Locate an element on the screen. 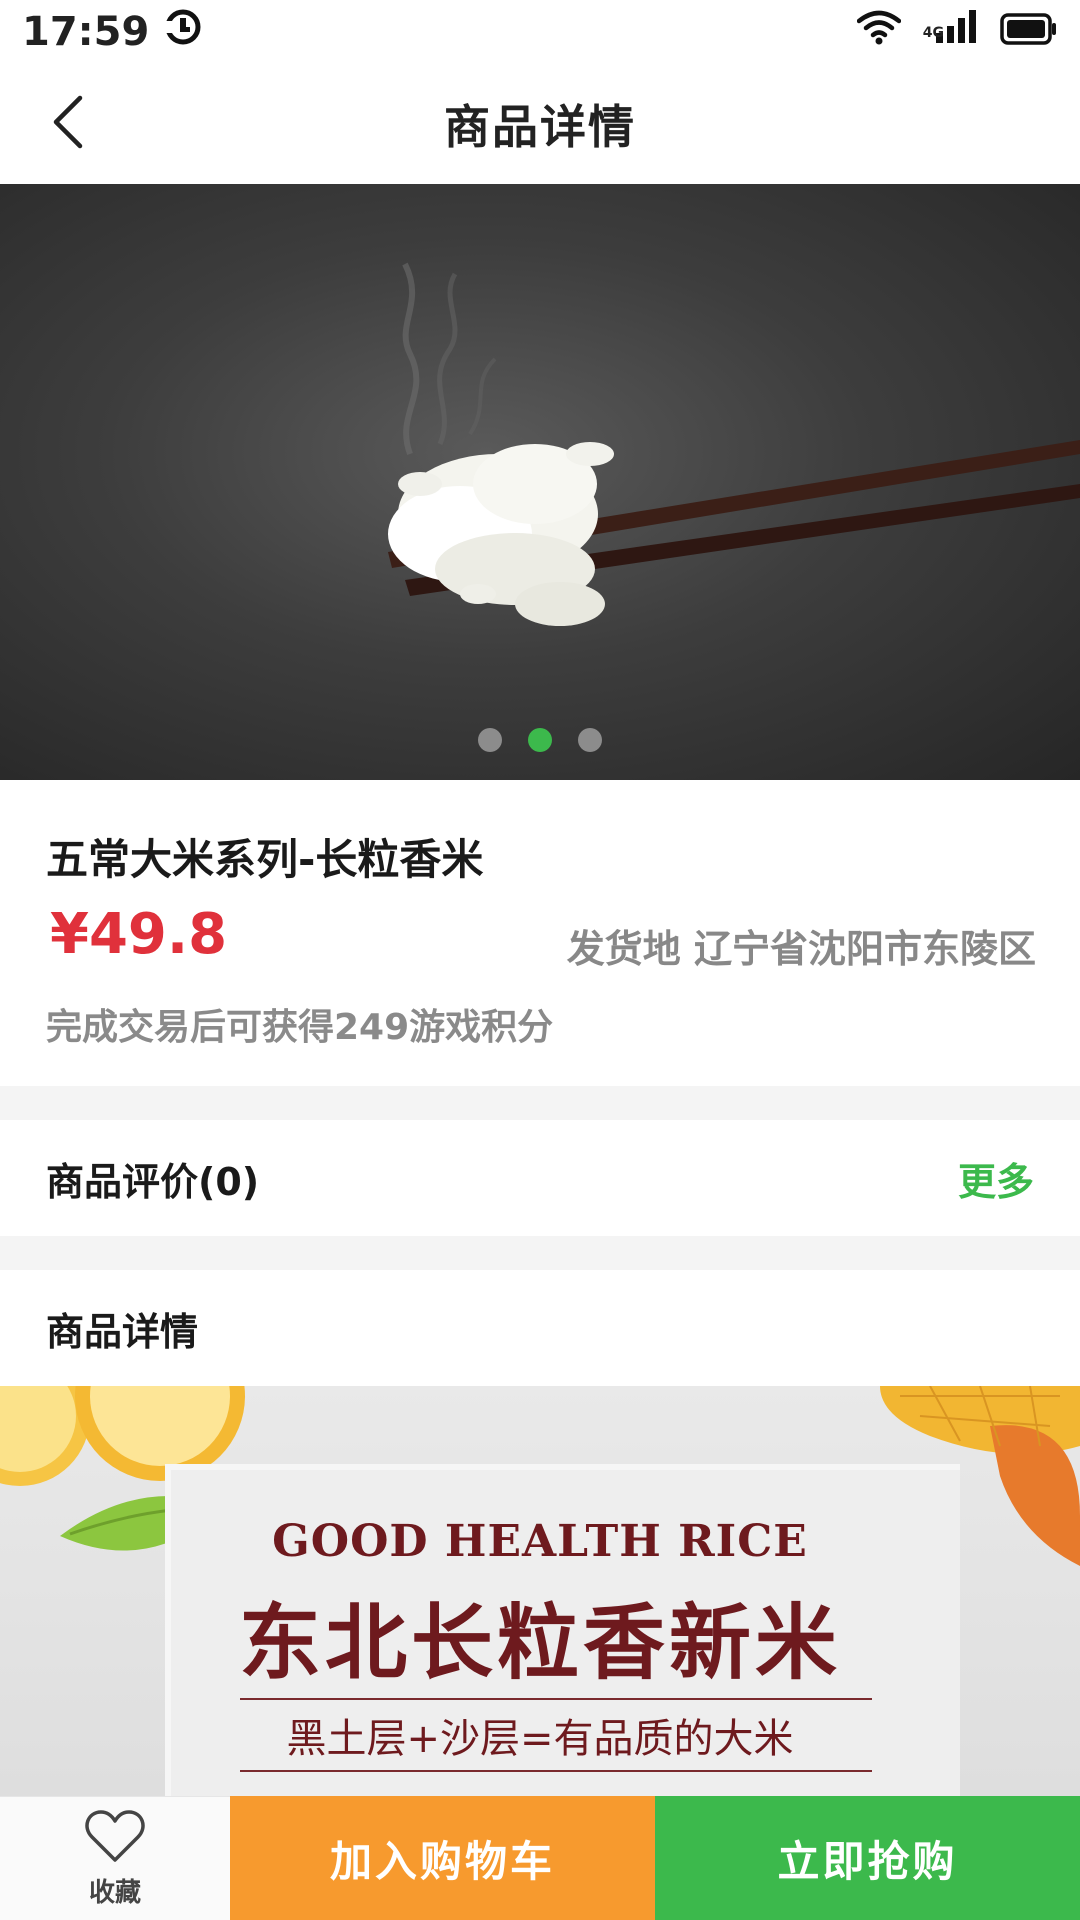 This screenshot has height=1920, width=1080. product-price: ¥49.8 is located at coordinates (139, 934).